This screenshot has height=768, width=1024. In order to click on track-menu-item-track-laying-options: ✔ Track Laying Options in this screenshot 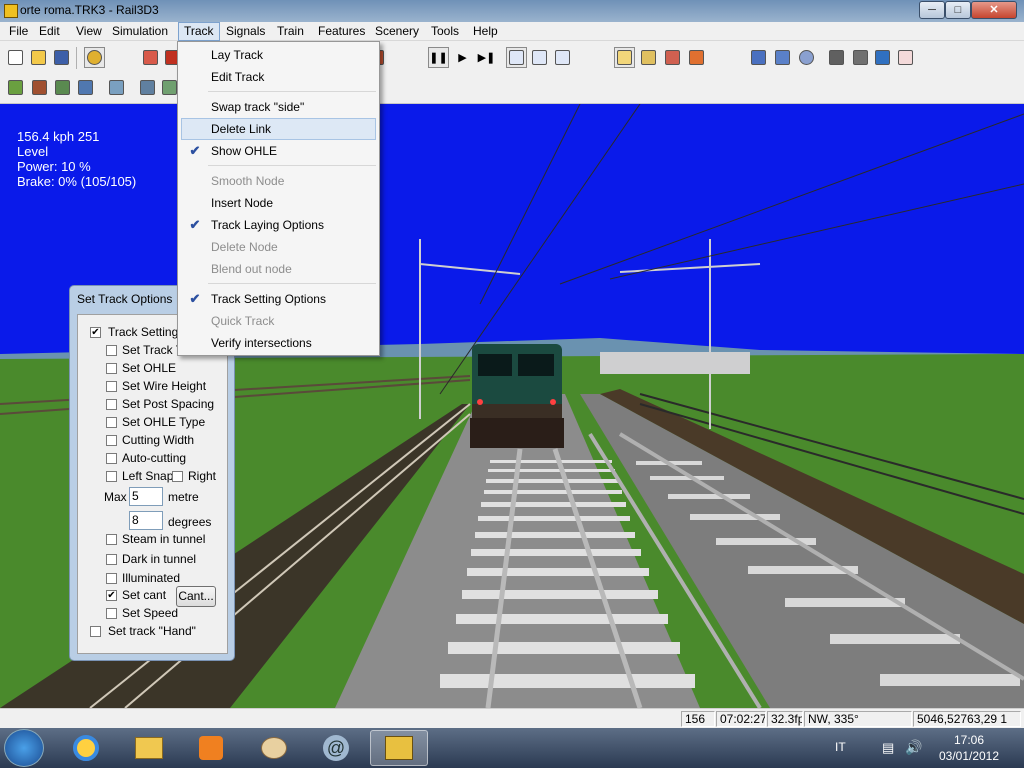, I will do `click(278, 225)`.